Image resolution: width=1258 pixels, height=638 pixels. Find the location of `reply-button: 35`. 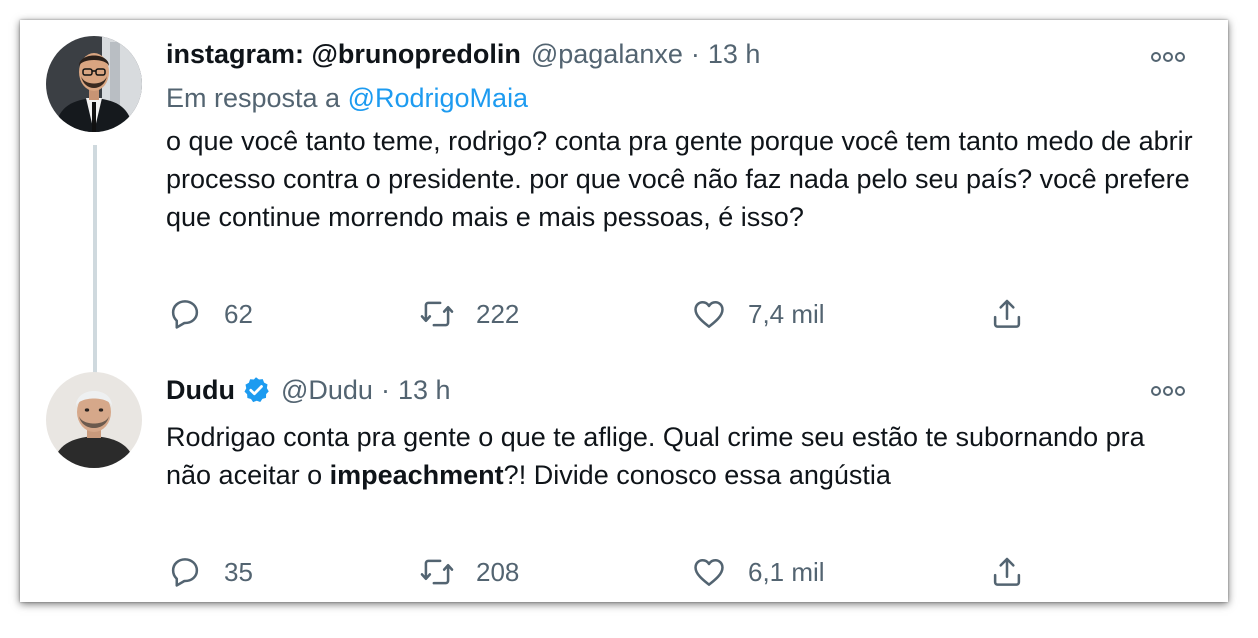

reply-button: 35 is located at coordinates (209, 572).